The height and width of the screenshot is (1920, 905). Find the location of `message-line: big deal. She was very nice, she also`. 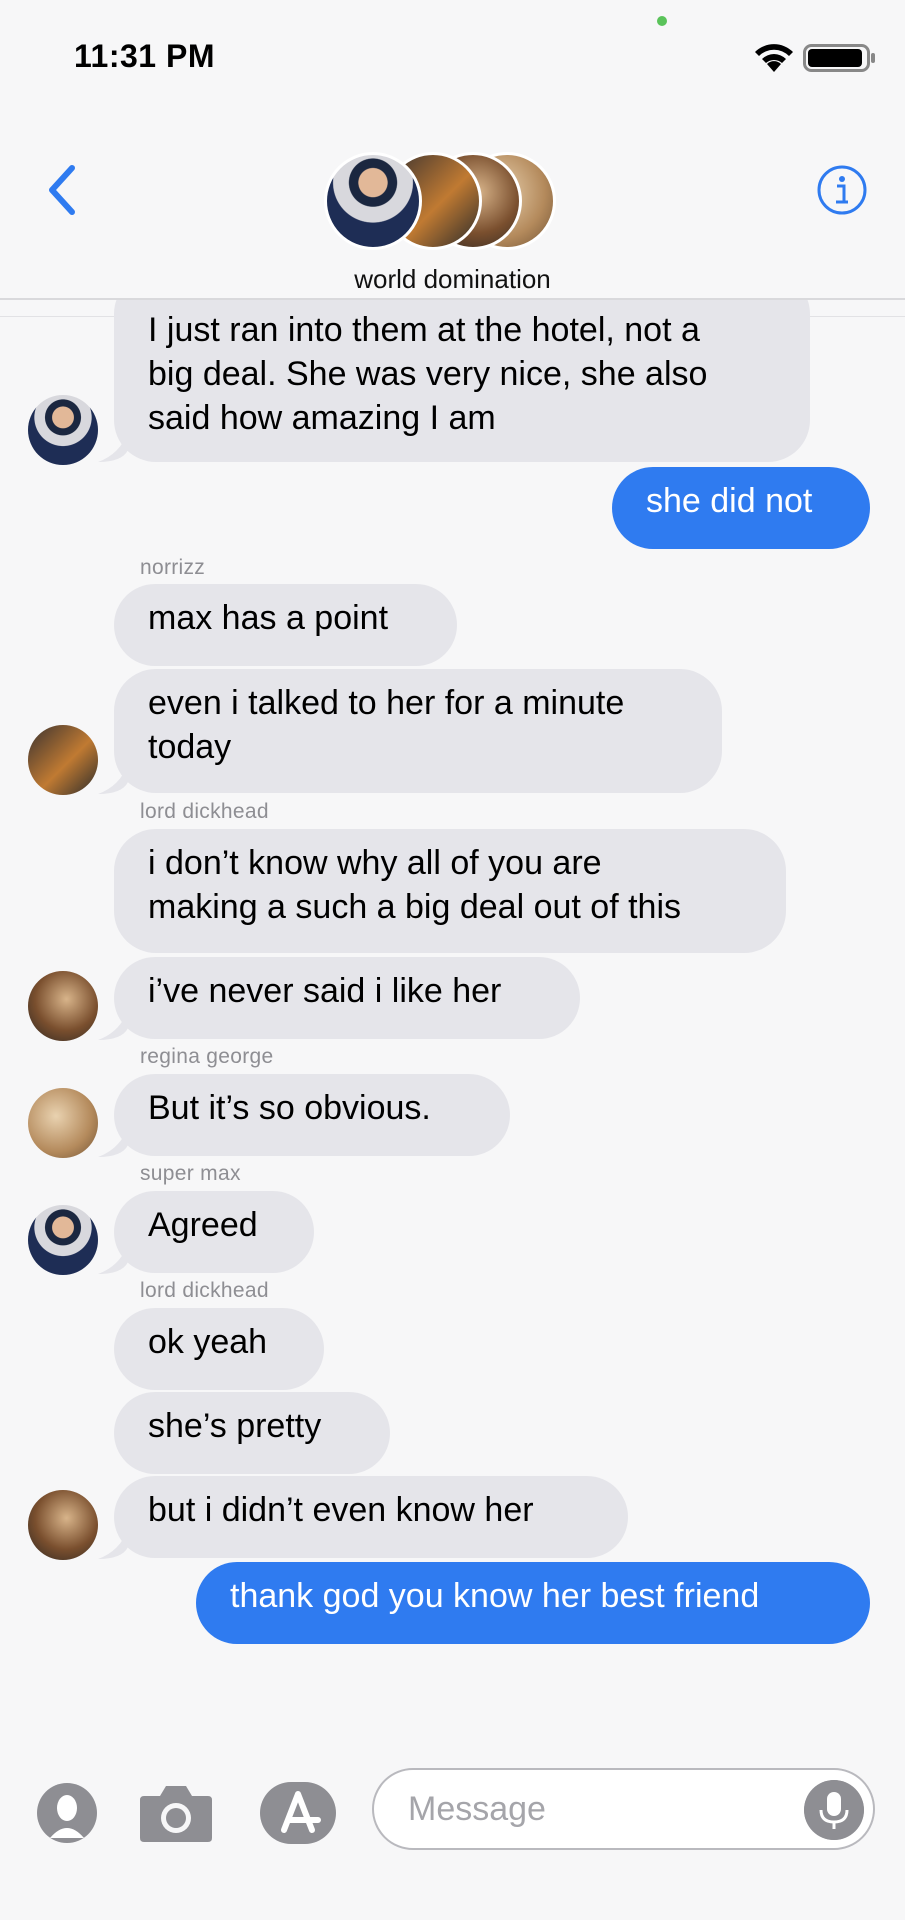

message-line: big deal. She was very nice, she also is located at coordinates (428, 374).